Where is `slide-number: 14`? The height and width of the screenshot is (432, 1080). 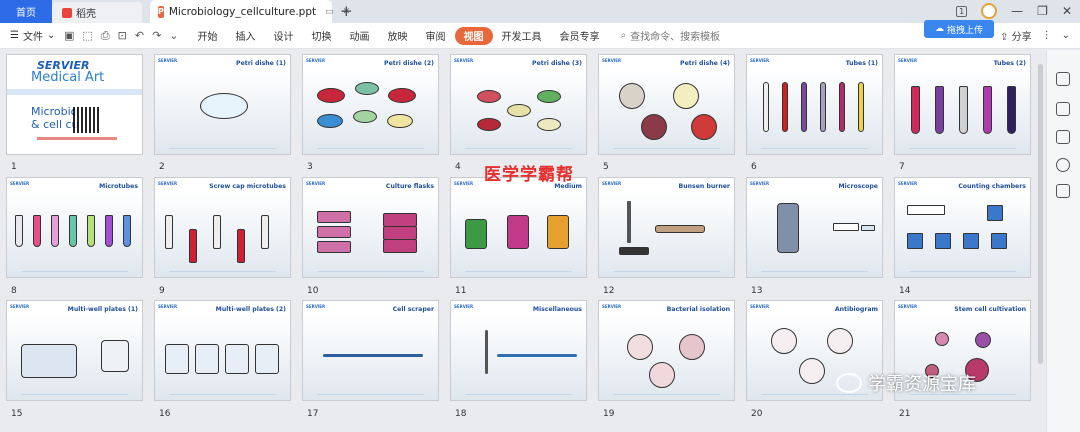 slide-number: 14 is located at coordinates (905, 291).